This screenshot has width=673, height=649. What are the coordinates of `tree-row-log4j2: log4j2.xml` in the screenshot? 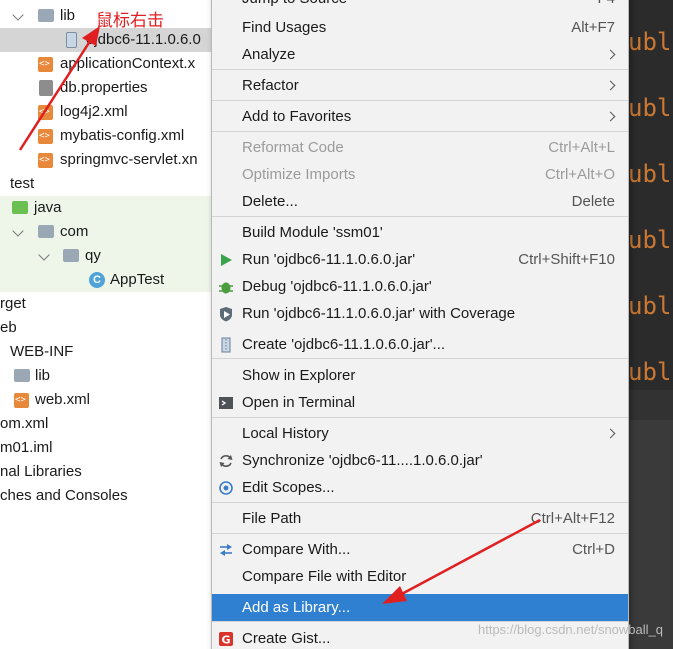 It's located at (106, 112).